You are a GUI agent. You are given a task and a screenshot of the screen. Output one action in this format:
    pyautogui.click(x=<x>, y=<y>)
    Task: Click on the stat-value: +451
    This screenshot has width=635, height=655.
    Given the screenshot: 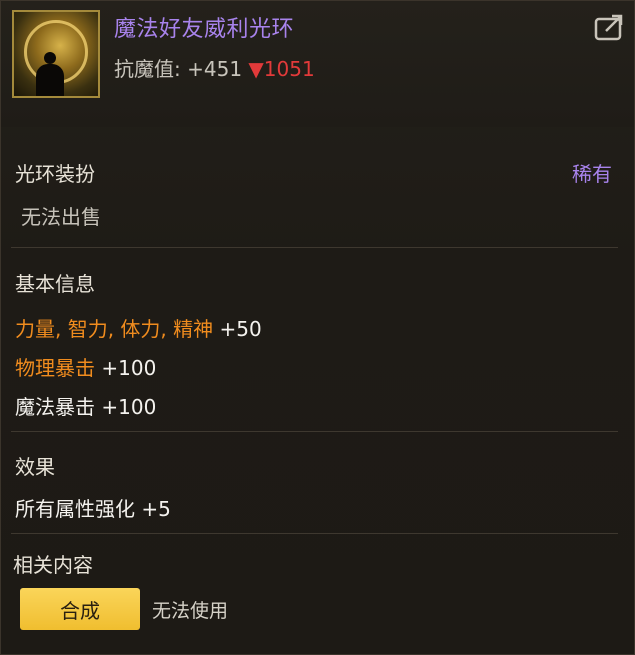 What is the action you would take?
    pyautogui.click(x=215, y=69)
    